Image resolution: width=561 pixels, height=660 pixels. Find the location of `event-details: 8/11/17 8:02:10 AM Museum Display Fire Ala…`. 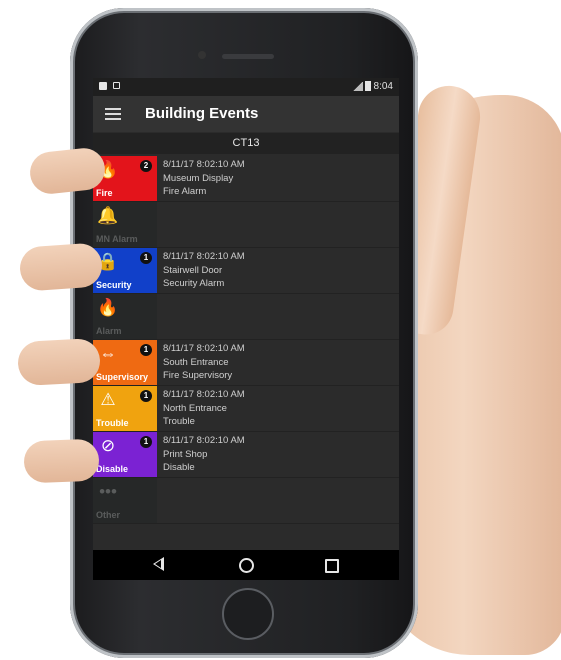

event-details: 8/11/17 8:02:10 AM Museum Display Fire Ala… is located at coordinates (204, 178).